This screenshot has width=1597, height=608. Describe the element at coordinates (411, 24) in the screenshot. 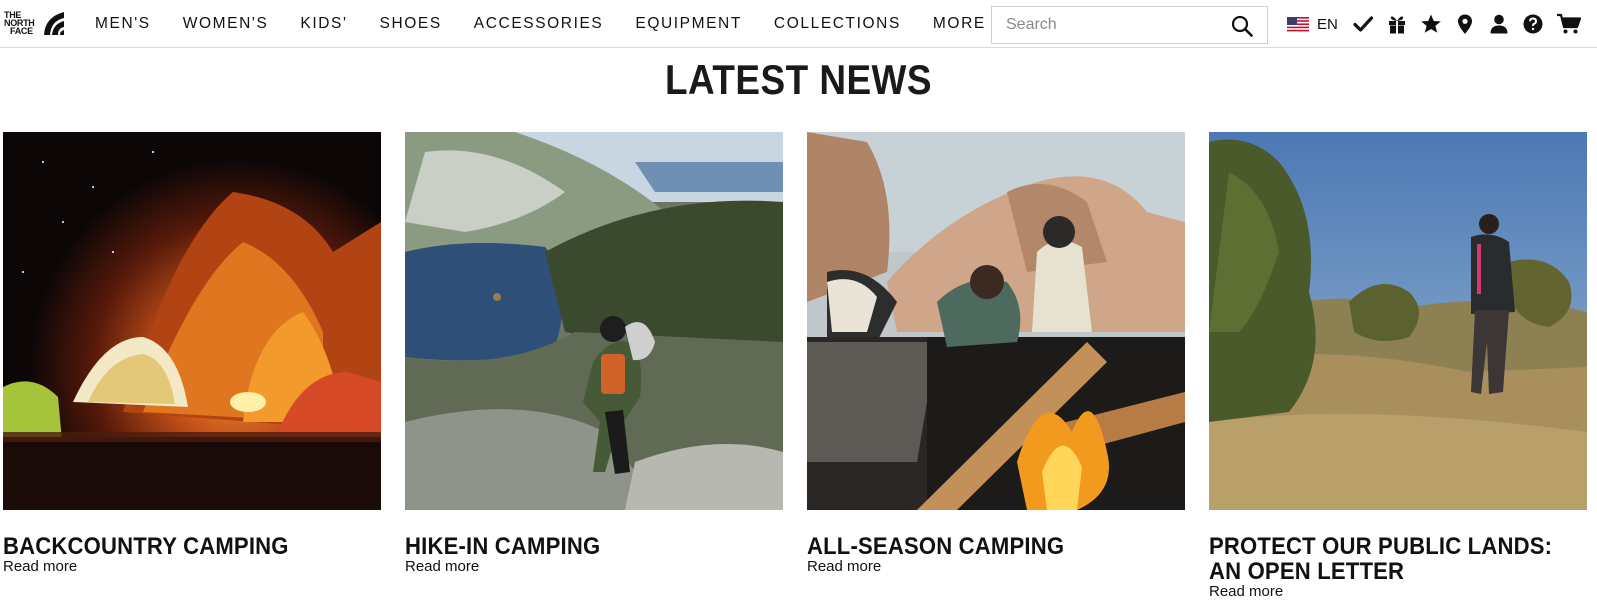

I see `nav-item-shoes: SHOES` at that location.